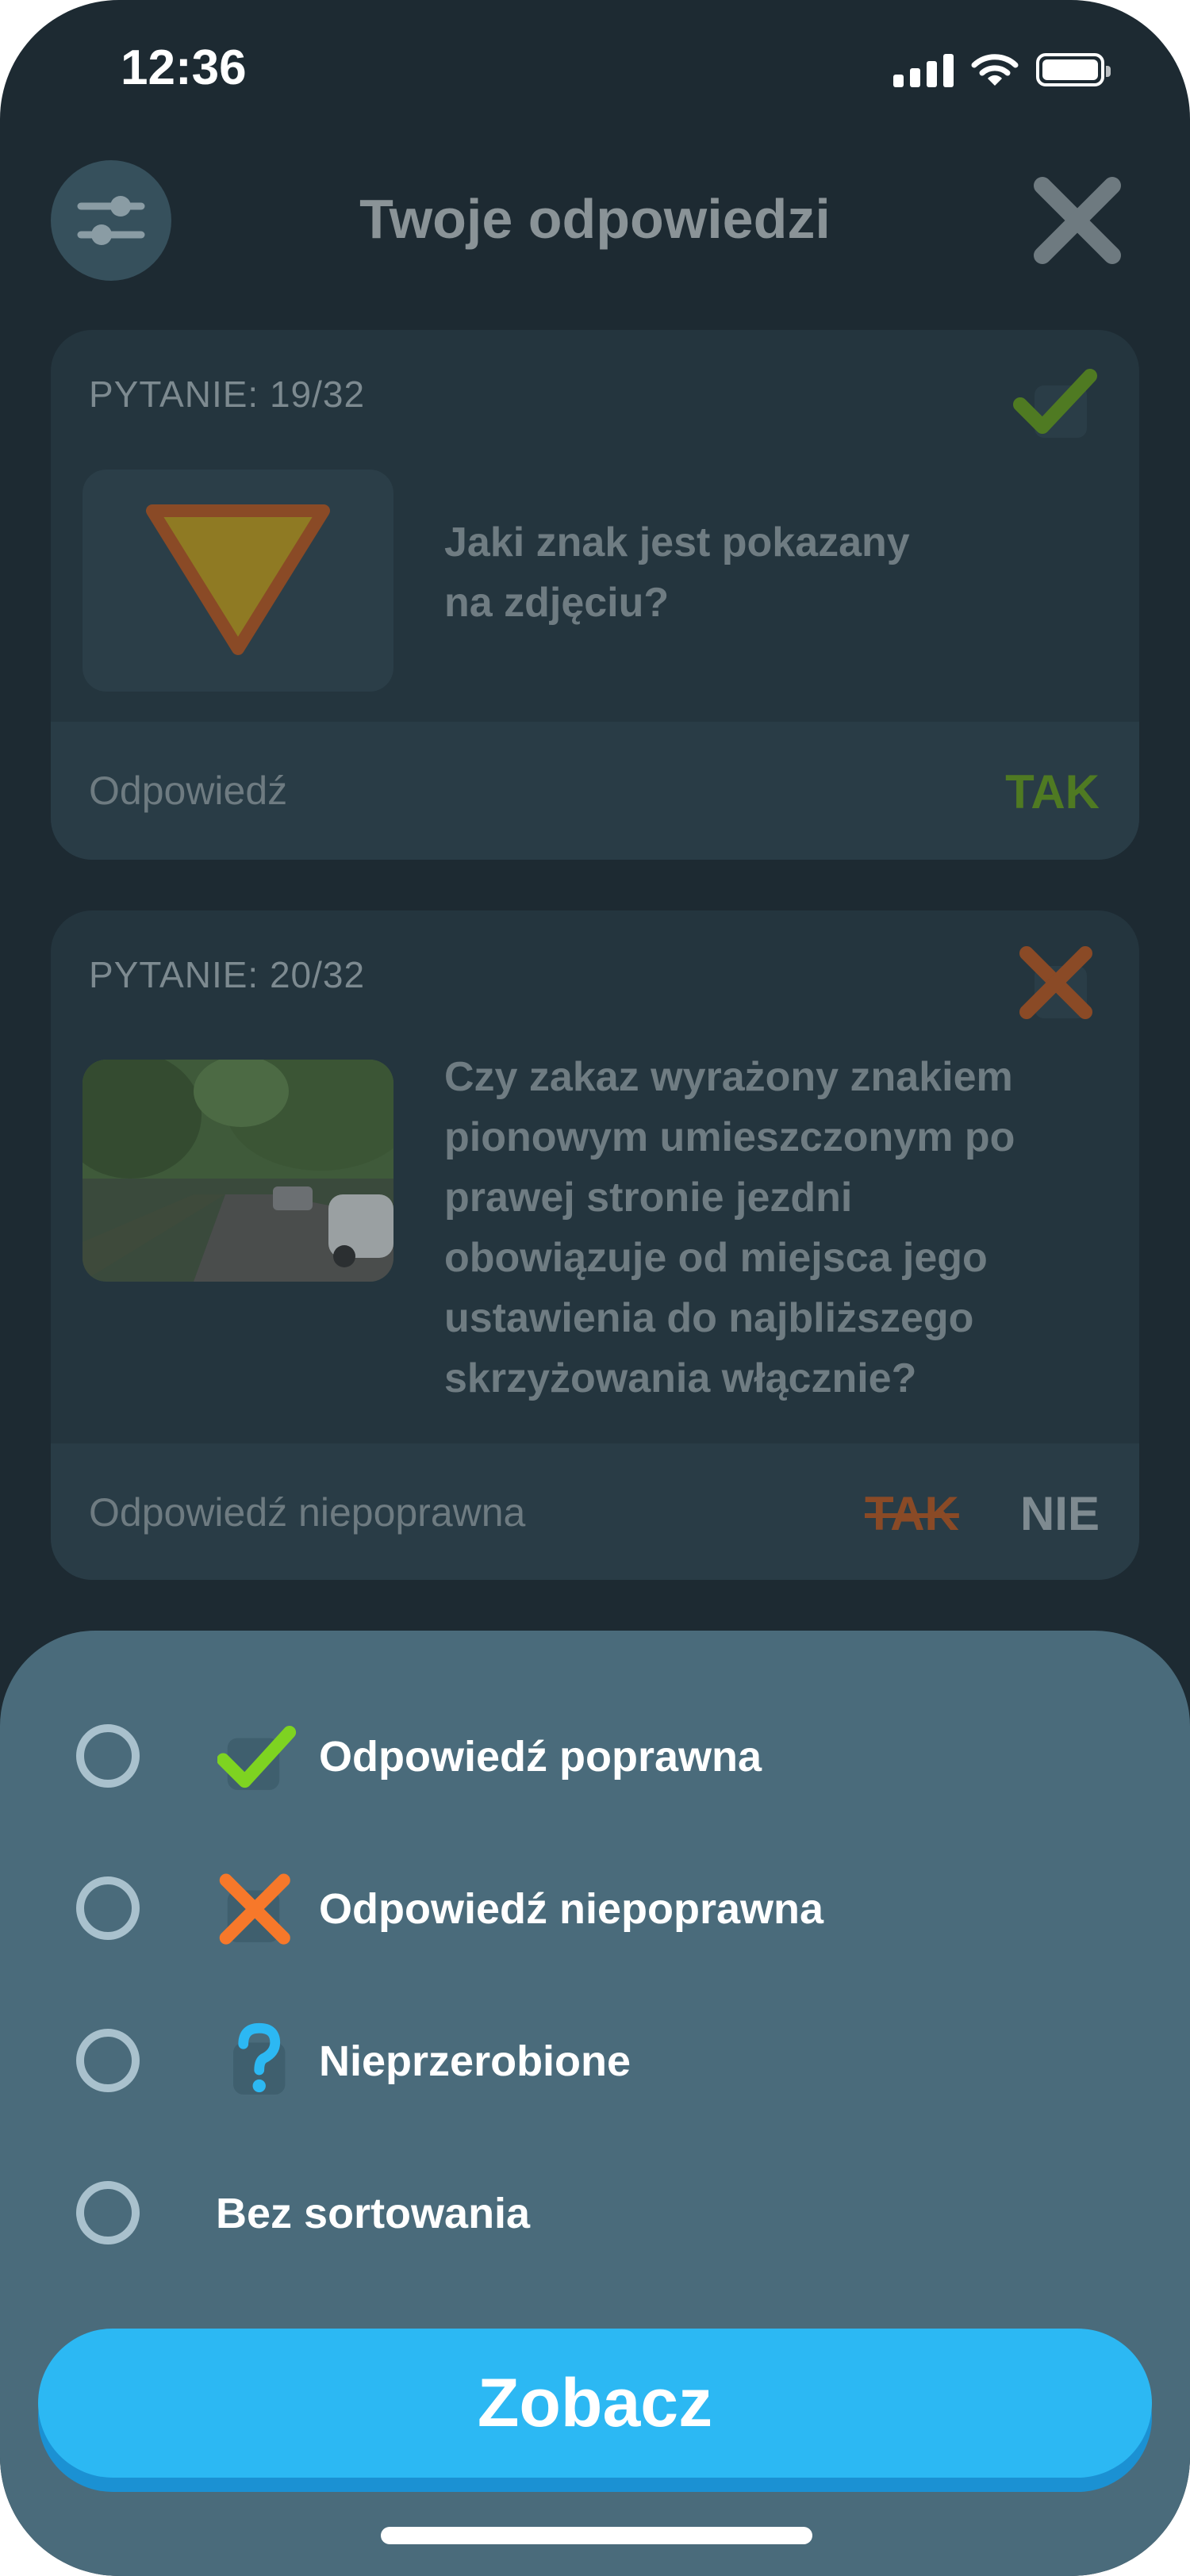 The width and height of the screenshot is (1190, 2576). What do you see at coordinates (912, 1513) in the screenshot?
I see `wrong-answer: TAK` at bounding box center [912, 1513].